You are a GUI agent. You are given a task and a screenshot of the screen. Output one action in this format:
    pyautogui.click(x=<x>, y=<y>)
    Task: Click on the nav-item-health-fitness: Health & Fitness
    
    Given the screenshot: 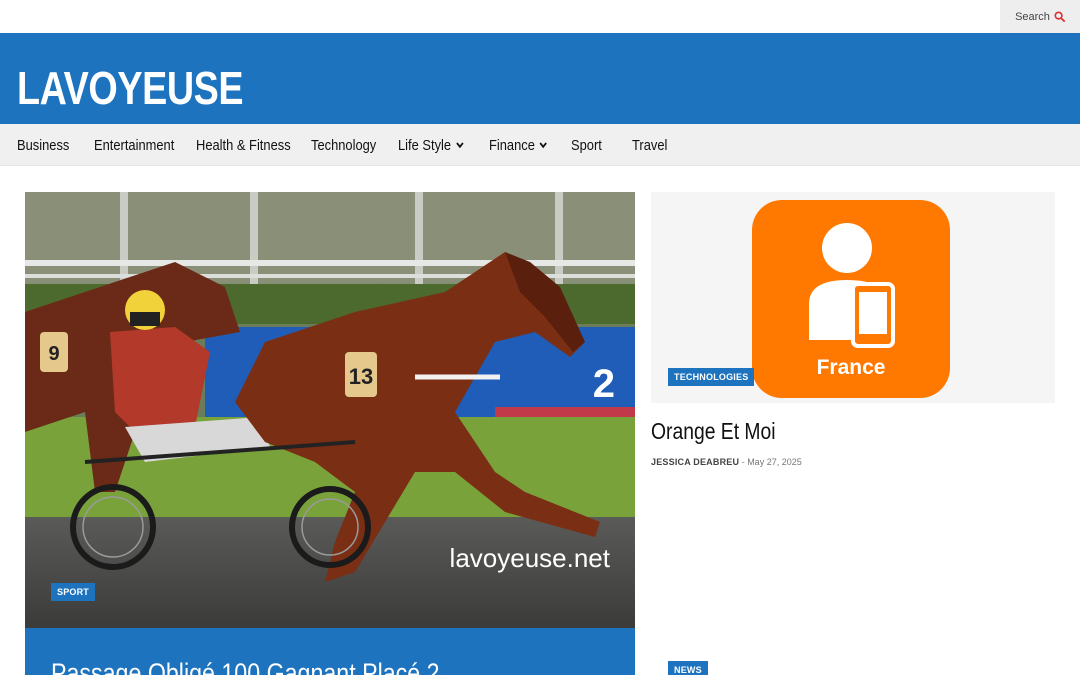 What is the action you would take?
    pyautogui.click(x=243, y=145)
    